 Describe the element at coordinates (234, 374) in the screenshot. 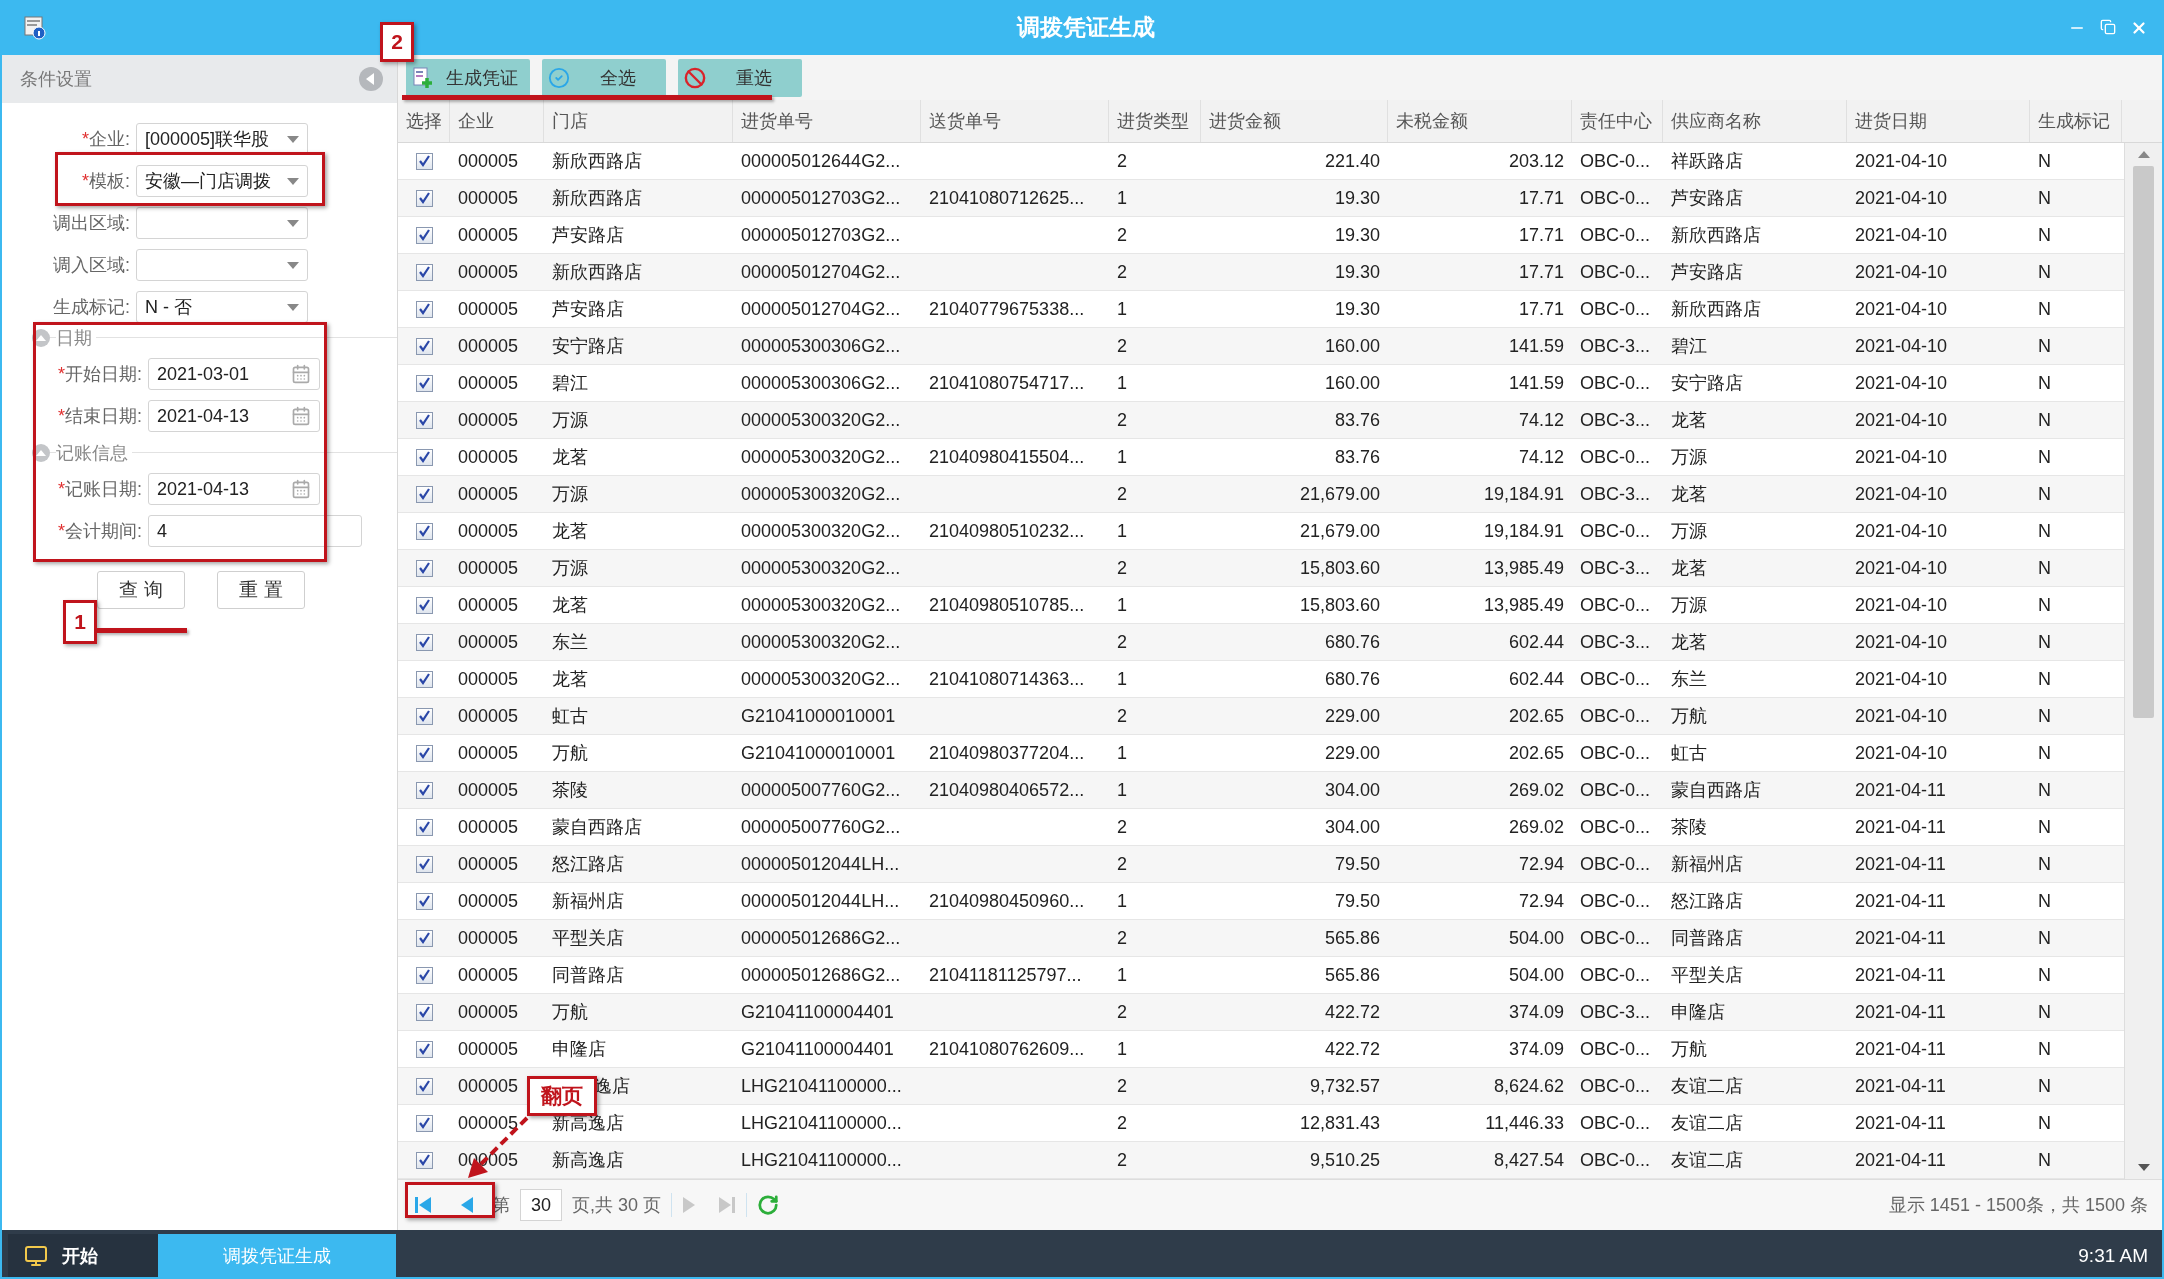

I see `date-field: 2021-03-01` at that location.